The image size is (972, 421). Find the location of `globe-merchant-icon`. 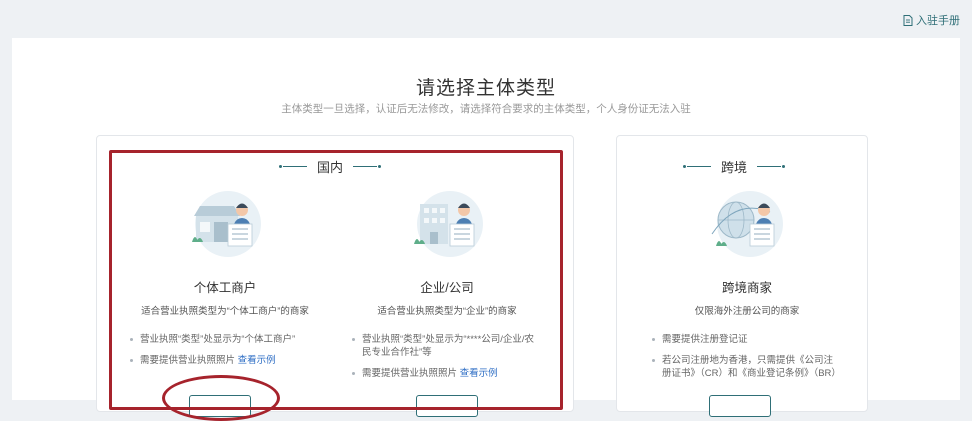

globe-merchant-icon is located at coordinates (747, 224).